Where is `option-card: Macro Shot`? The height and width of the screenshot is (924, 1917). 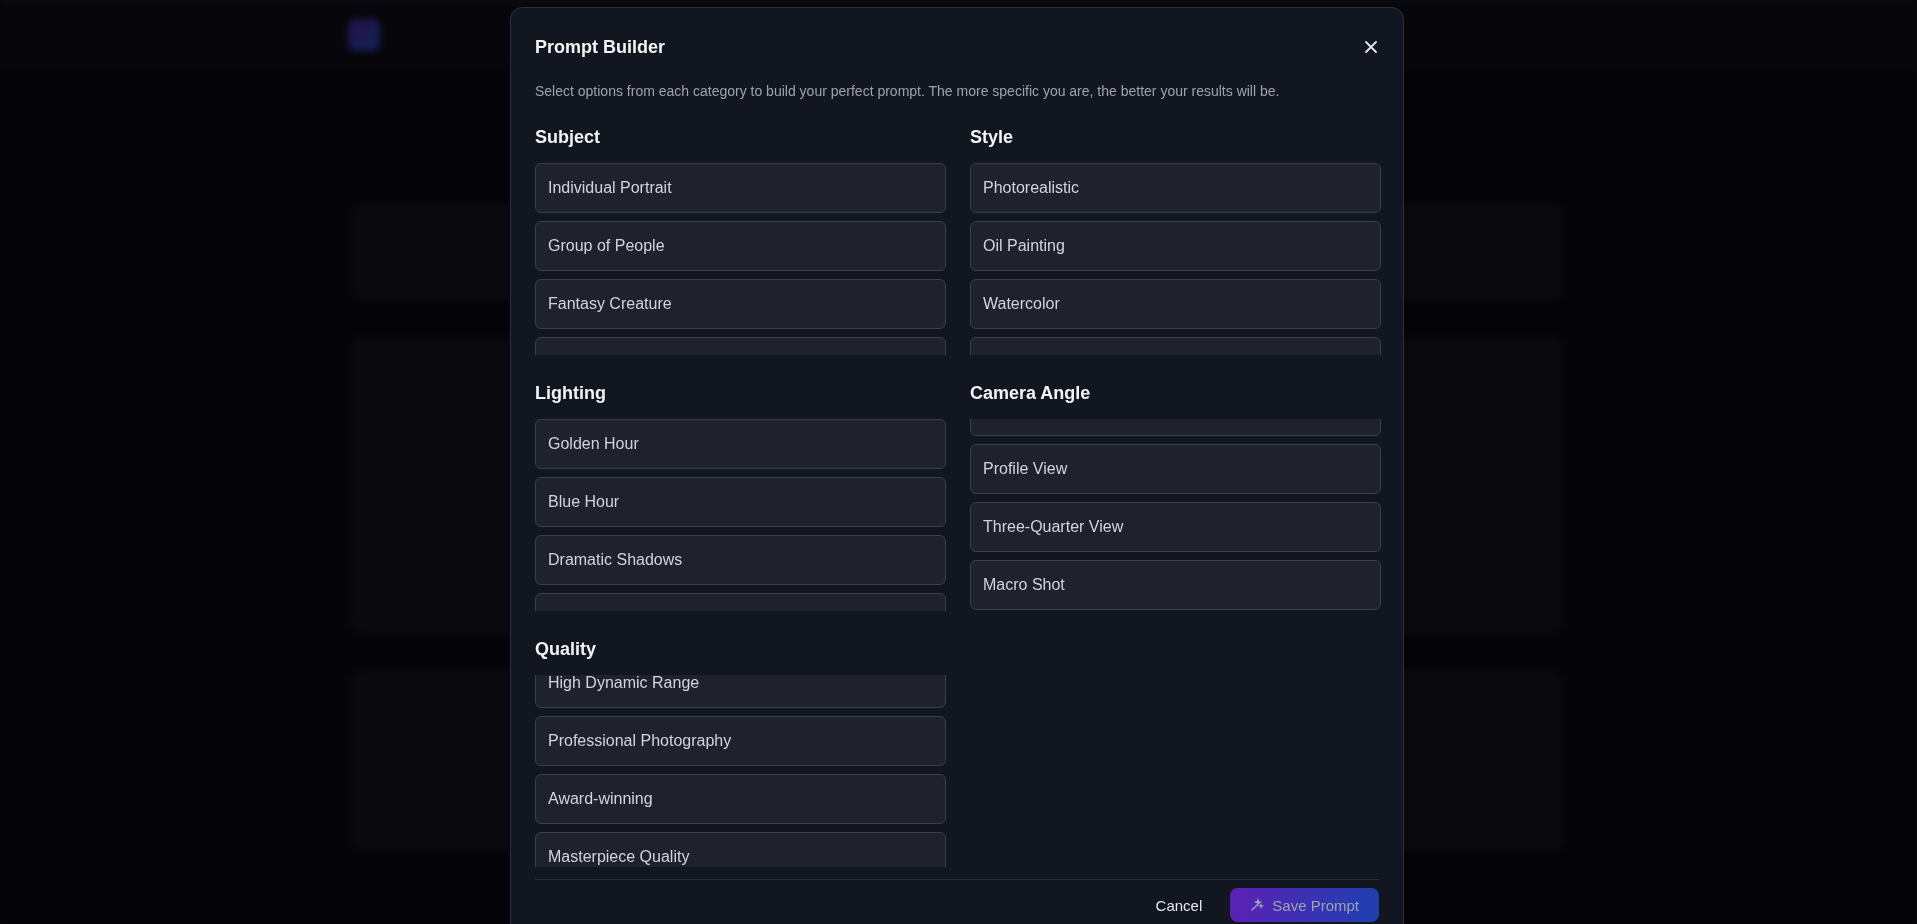 option-card: Macro Shot is located at coordinates (1175, 585).